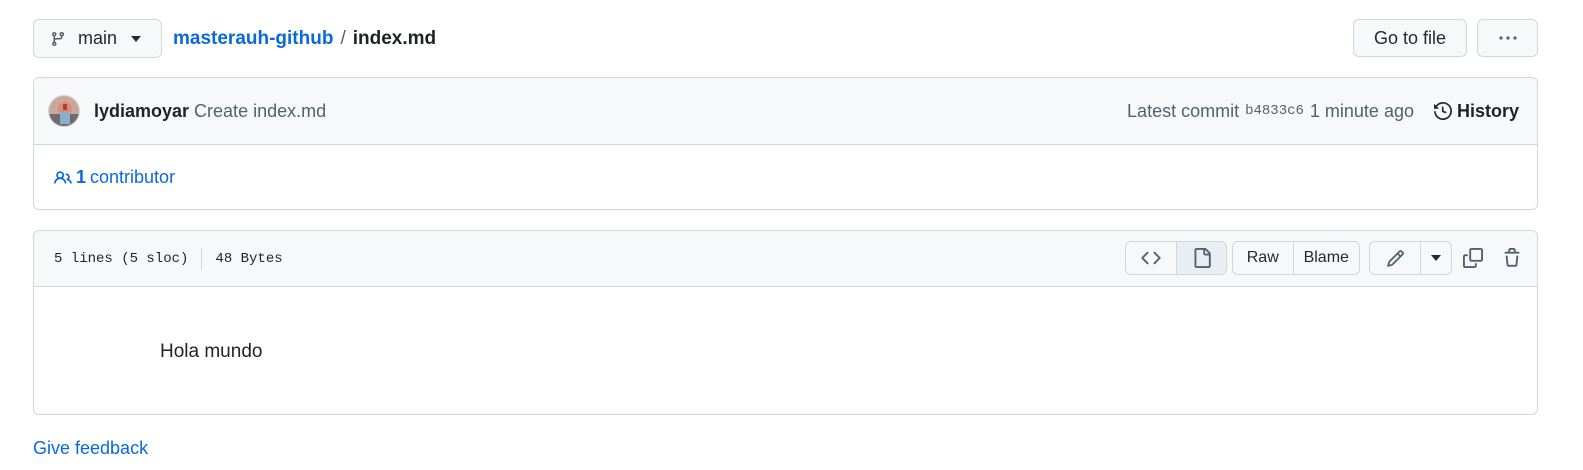 This screenshot has height=470, width=1583. I want to click on kebab-horizontal-icon, so click(1507, 38).